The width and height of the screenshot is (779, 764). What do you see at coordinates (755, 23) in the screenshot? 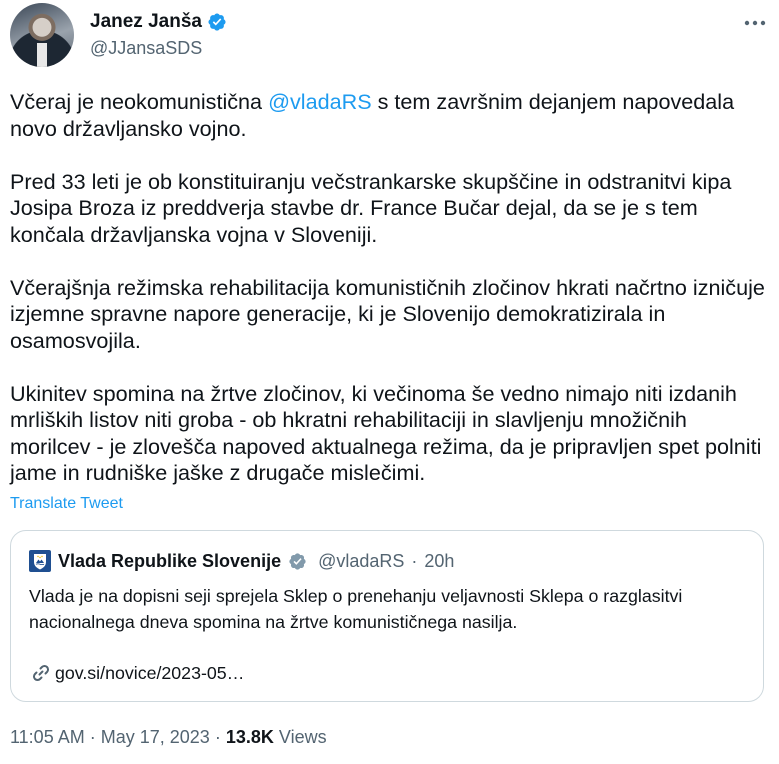
I see `more-options-icon` at bounding box center [755, 23].